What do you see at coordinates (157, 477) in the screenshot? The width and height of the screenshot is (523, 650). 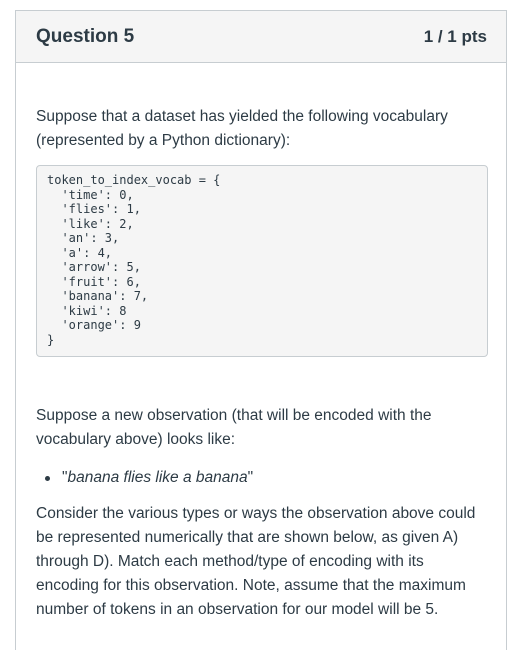 I see `observation-text: banana flies like a banana` at bounding box center [157, 477].